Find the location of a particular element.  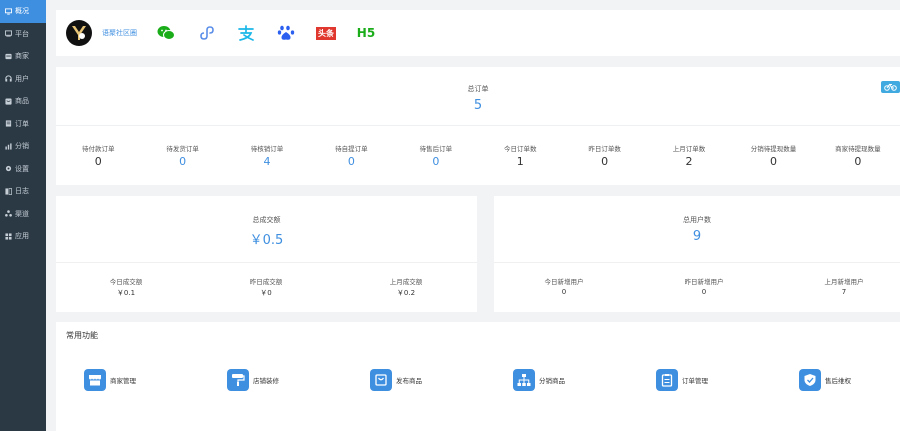

bicycle-icon is located at coordinates (890, 87).